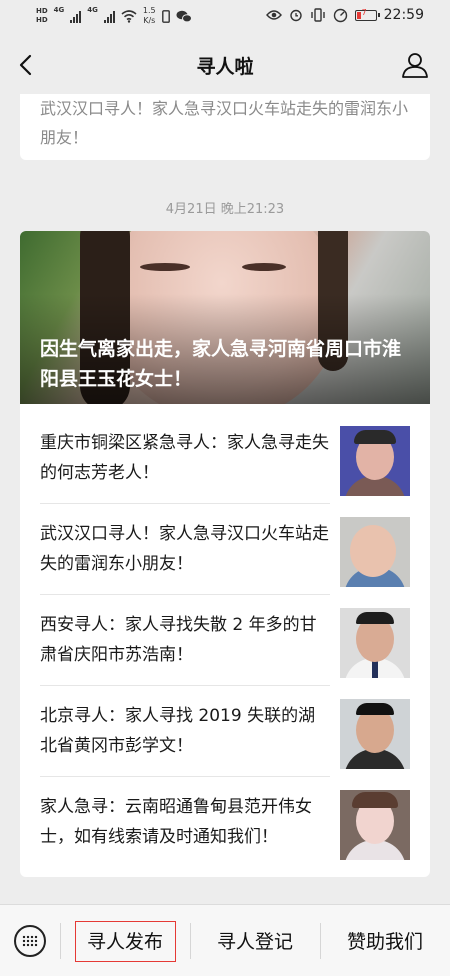 The width and height of the screenshot is (450, 976). Describe the element at coordinates (176, 822) in the screenshot. I see `list-item-title: 家人急寻：云南昭通鲁甸县范开伟女士，如有线索请及时通知我们！` at that location.